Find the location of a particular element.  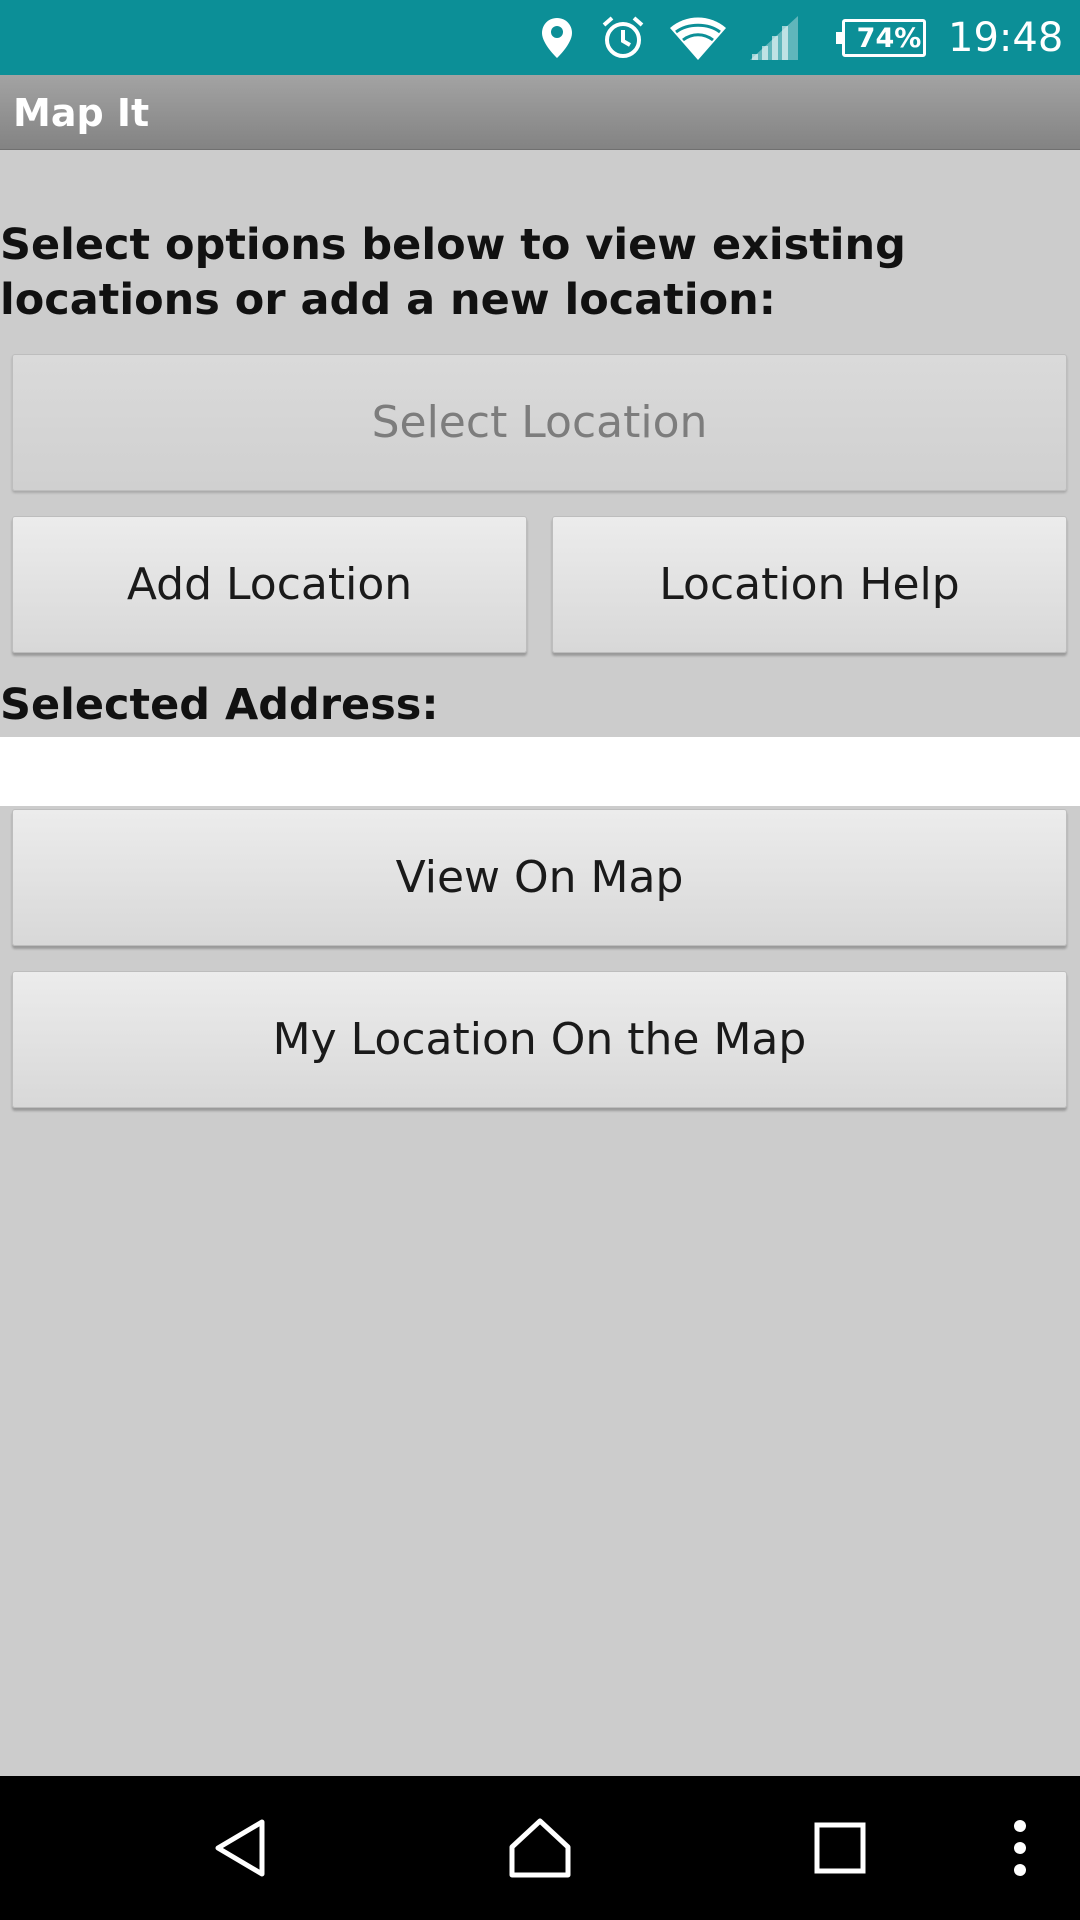

overflow-menu-icon is located at coordinates (1020, 1848).